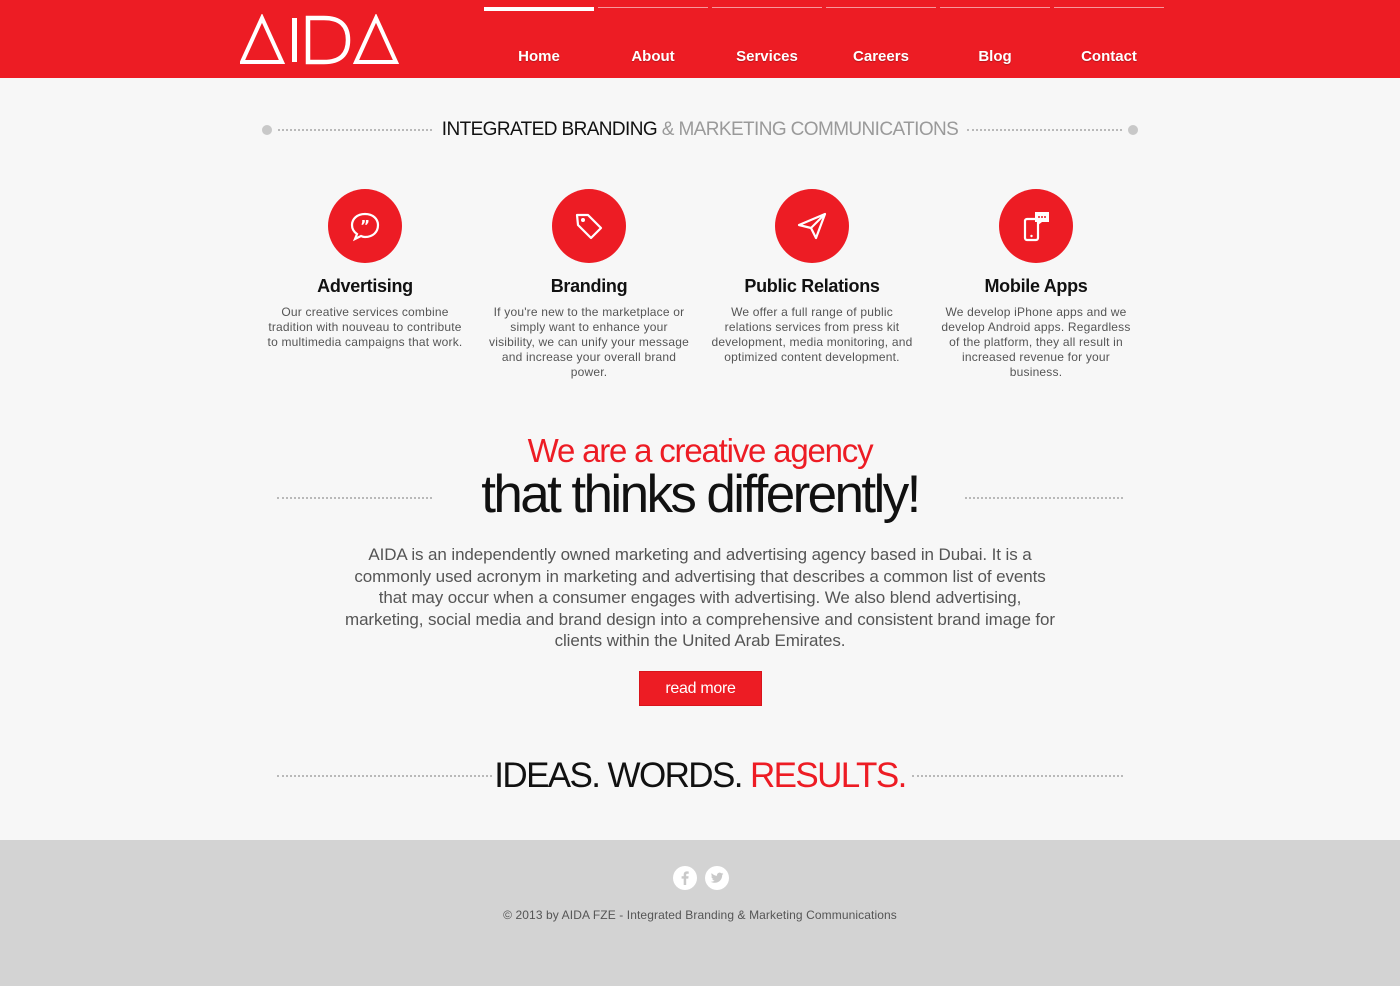 This screenshot has width=1400, height=986. I want to click on read-more-button: read more, so click(700, 688).